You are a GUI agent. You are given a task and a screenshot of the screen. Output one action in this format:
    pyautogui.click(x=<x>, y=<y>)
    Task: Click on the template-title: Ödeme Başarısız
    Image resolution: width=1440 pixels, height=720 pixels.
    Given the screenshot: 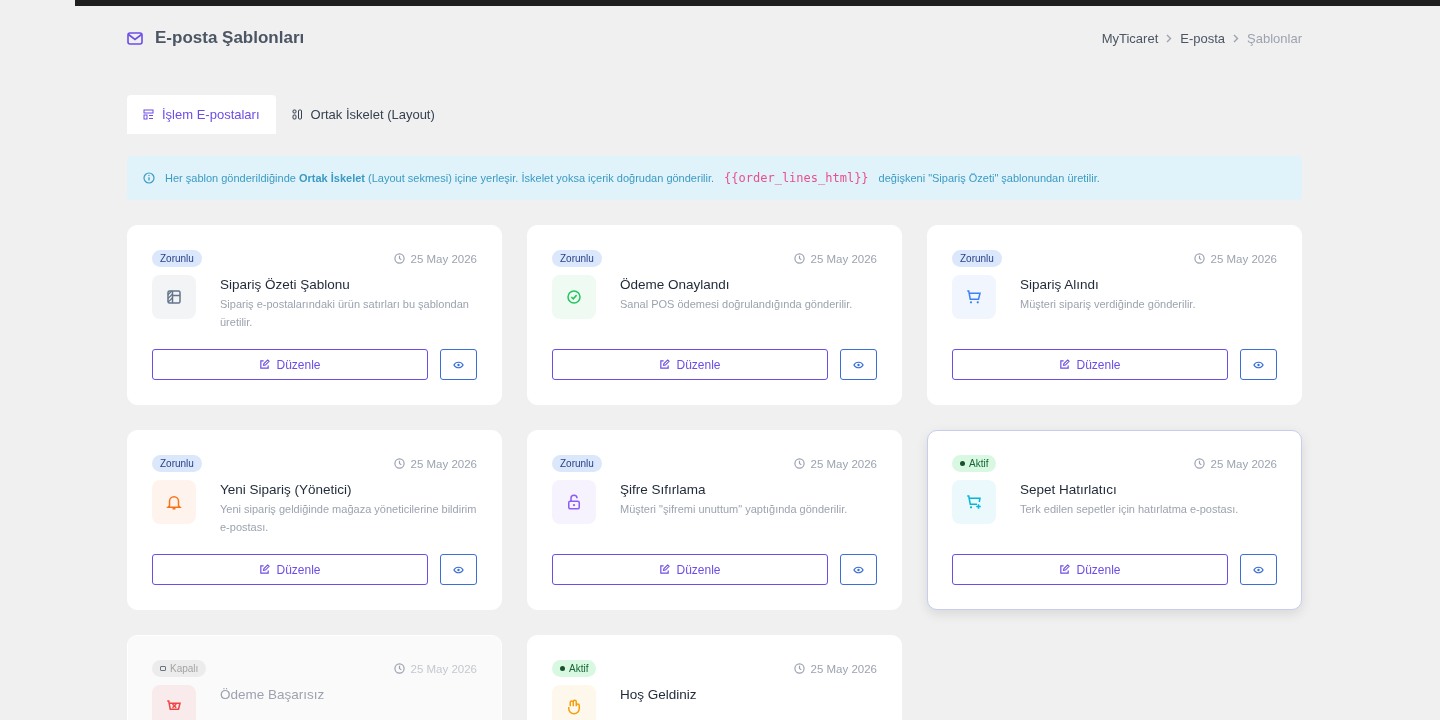 What is the action you would take?
    pyautogui.click(x=272, y=694)
    